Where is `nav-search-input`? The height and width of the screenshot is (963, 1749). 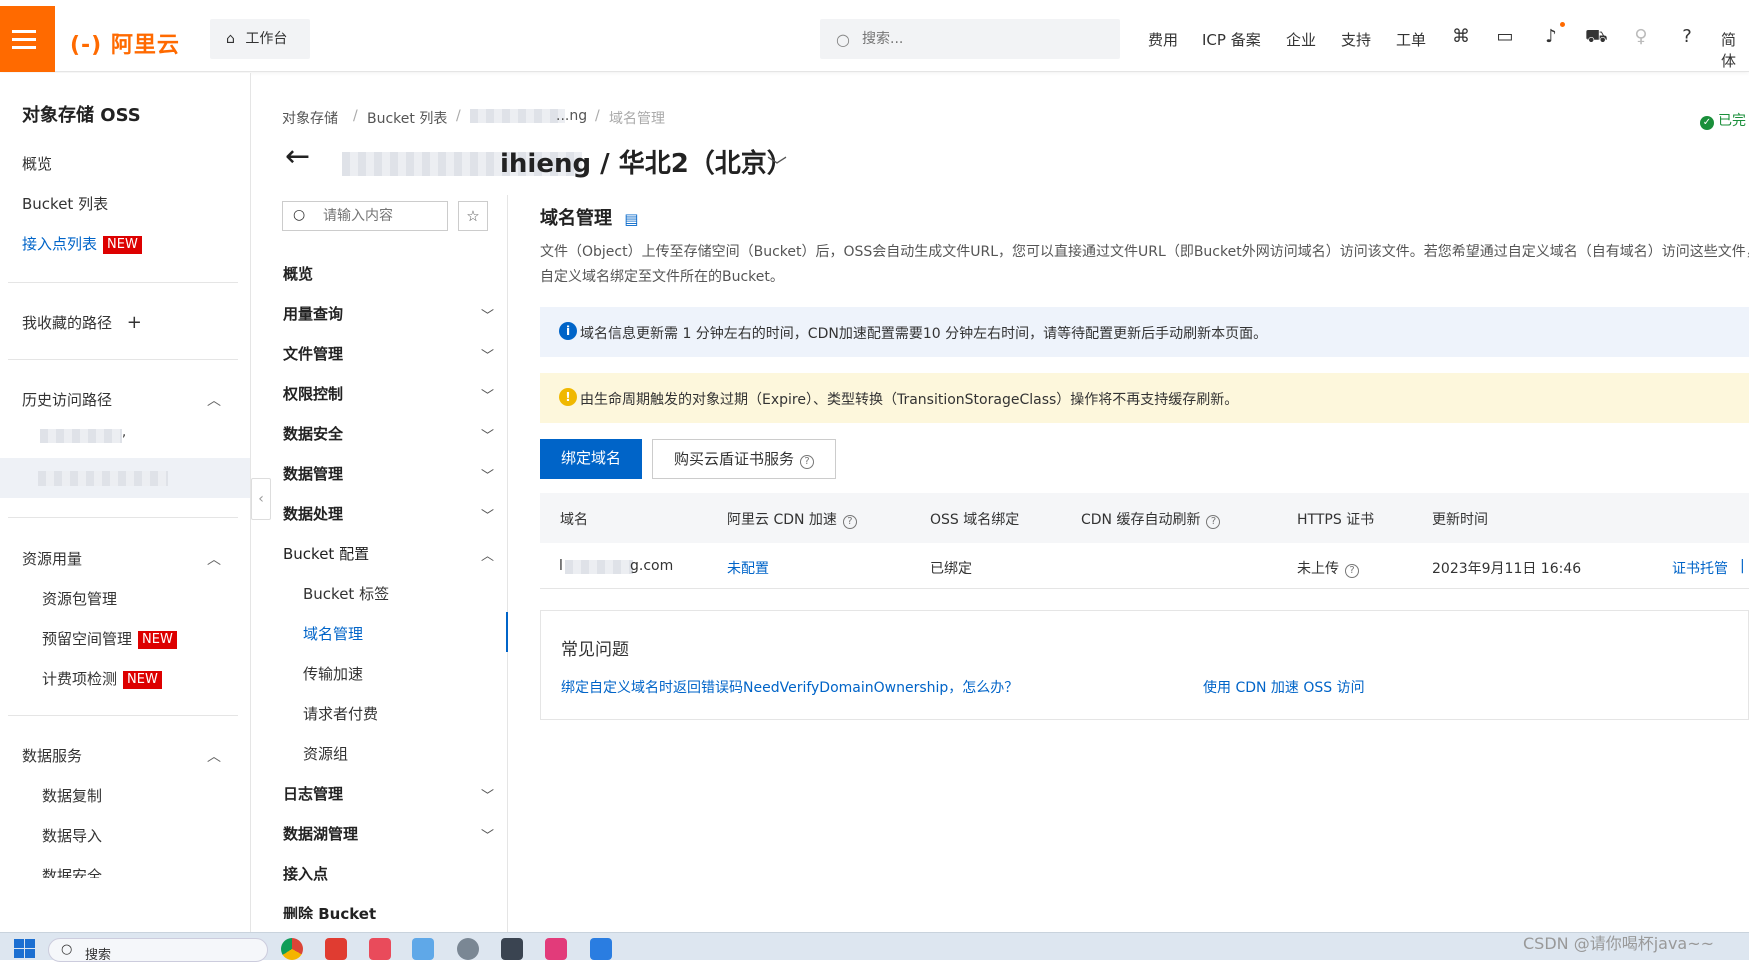 nav-search-input is located at coordinates (383, 216).